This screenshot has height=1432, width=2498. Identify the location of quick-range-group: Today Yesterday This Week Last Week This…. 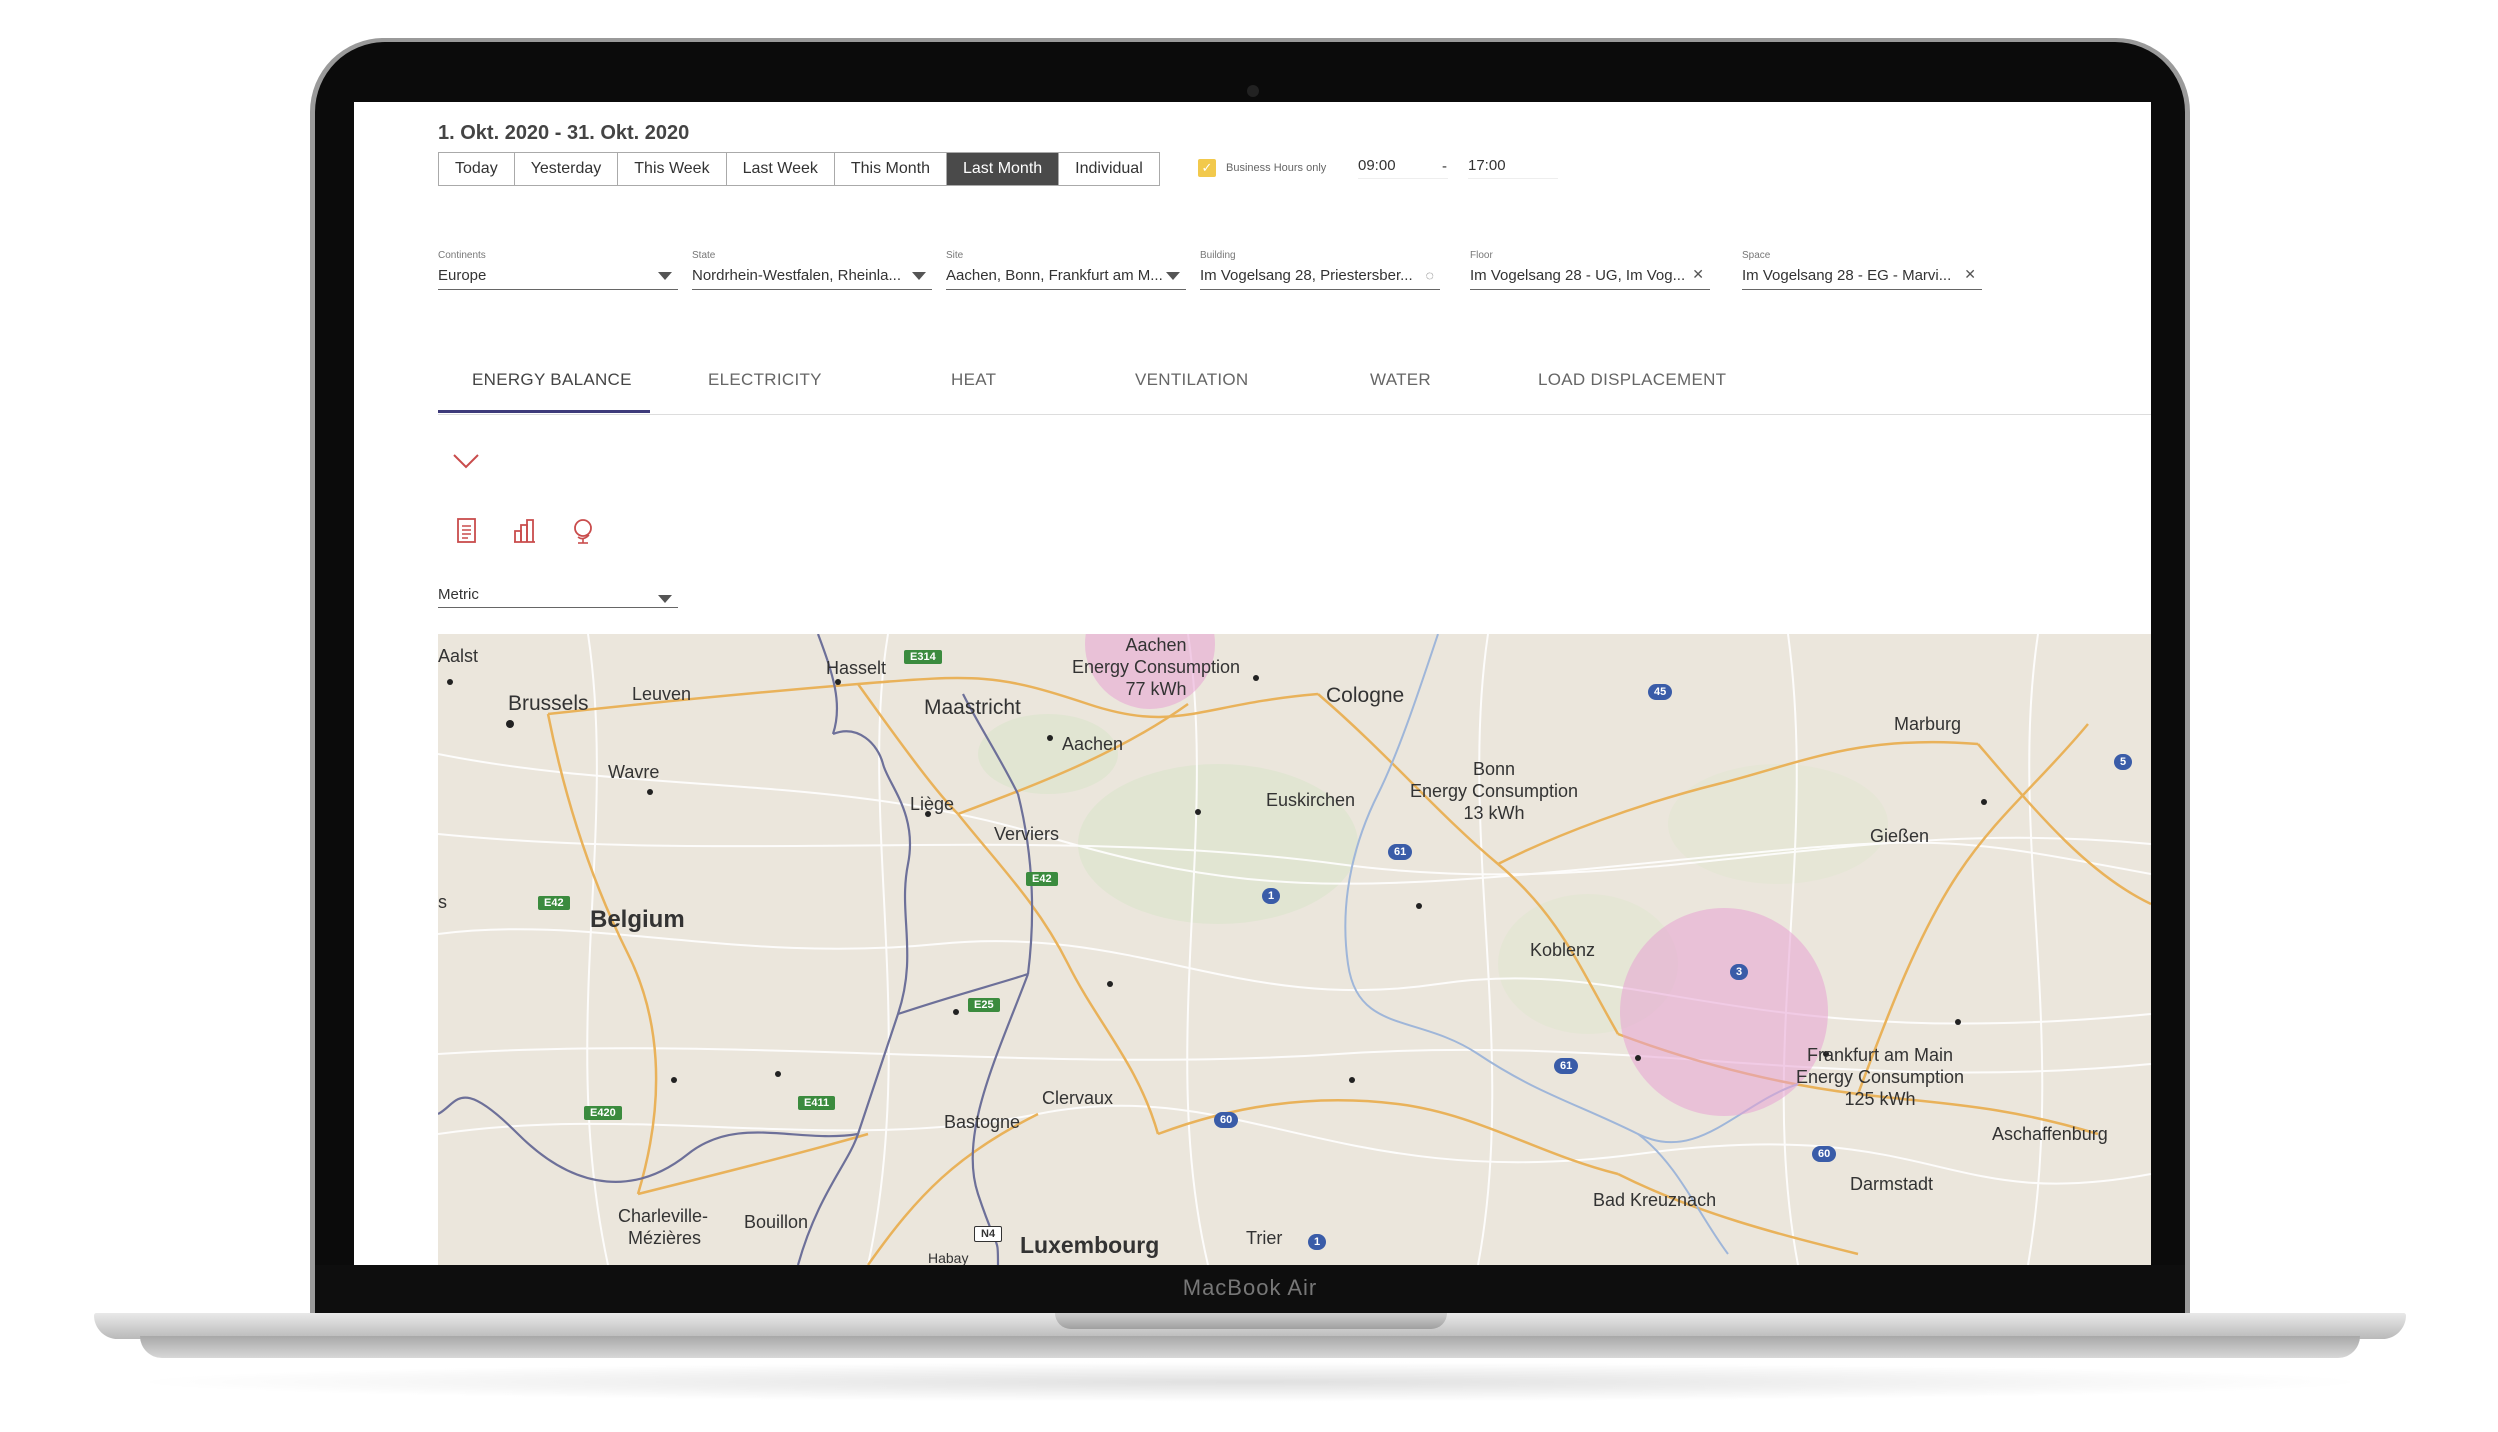
(799, 169).